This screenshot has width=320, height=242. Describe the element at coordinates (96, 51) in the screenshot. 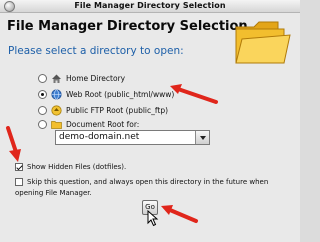

I see `select-directory-prompt: Please select a directory to open:` at that location.